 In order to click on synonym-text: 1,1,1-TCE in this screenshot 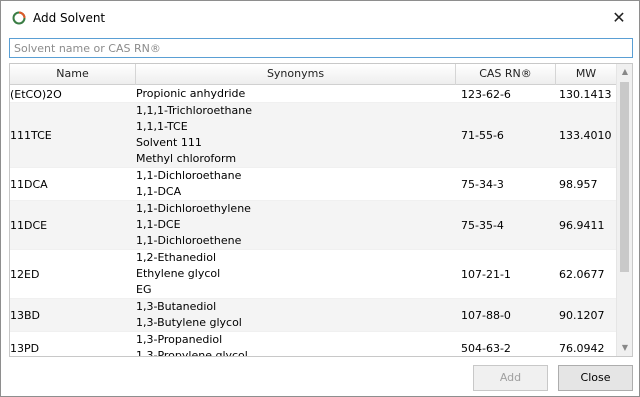, I will do `click(162, 126)`.